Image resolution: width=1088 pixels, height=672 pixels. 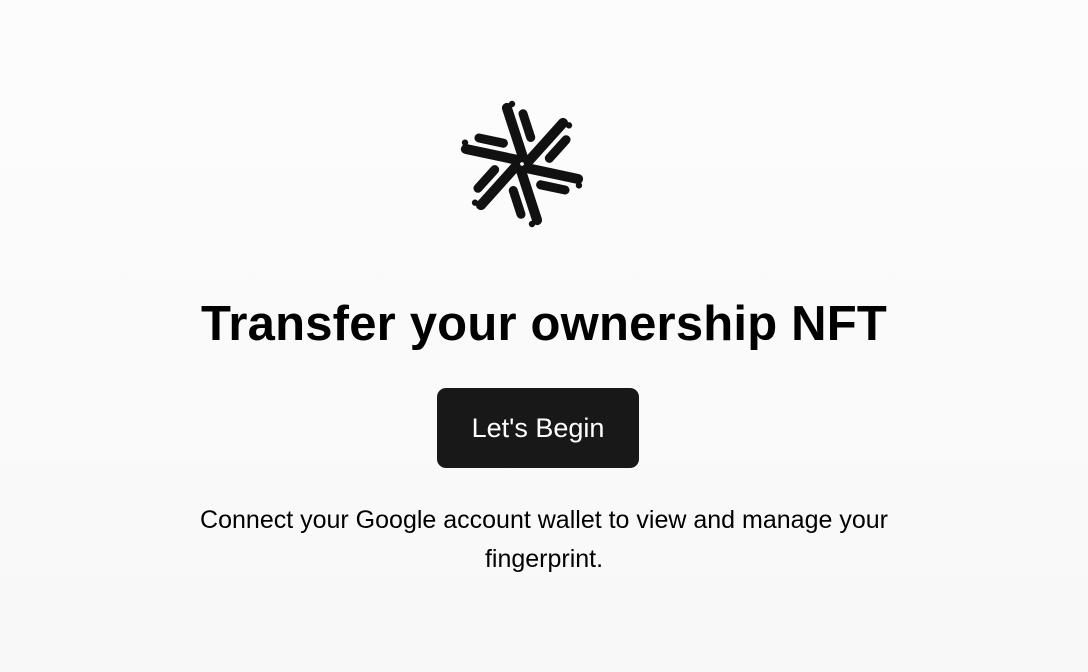 I want to click on lets-begin-button: Let's Begin, so click(x=538, y=428).